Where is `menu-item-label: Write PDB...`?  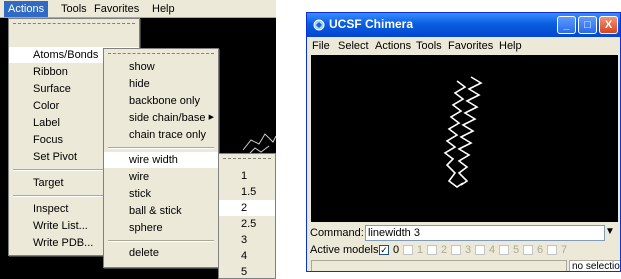
menu-item-label: Write PDB... is located at coordinates (63, 243).